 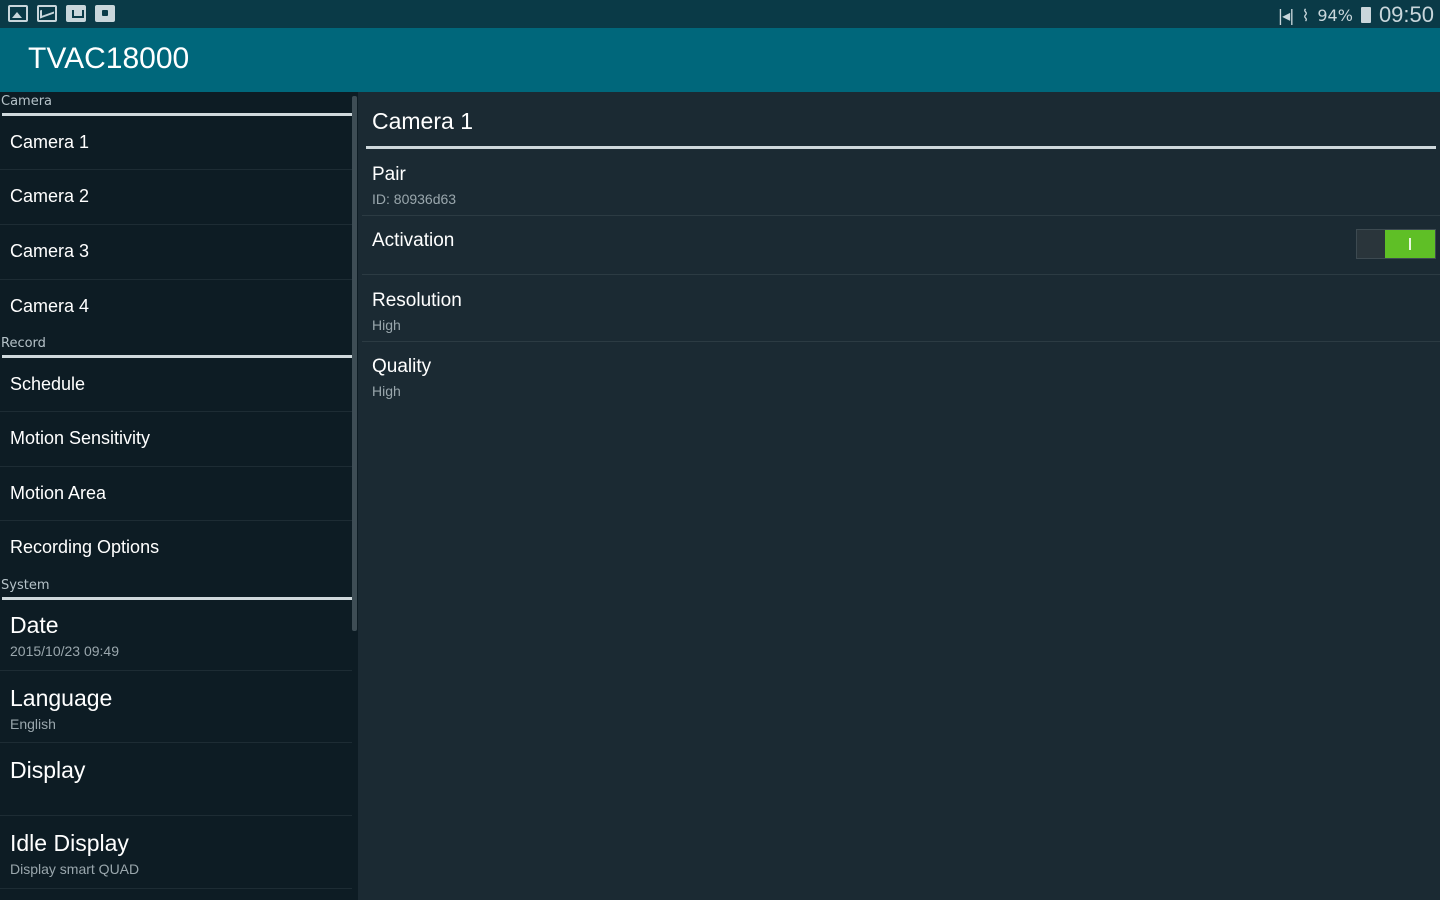 What do you see at coordinates (413, 240) in the screenshot?
I see `pref-title: Activation` at bounding box center [413, 240].